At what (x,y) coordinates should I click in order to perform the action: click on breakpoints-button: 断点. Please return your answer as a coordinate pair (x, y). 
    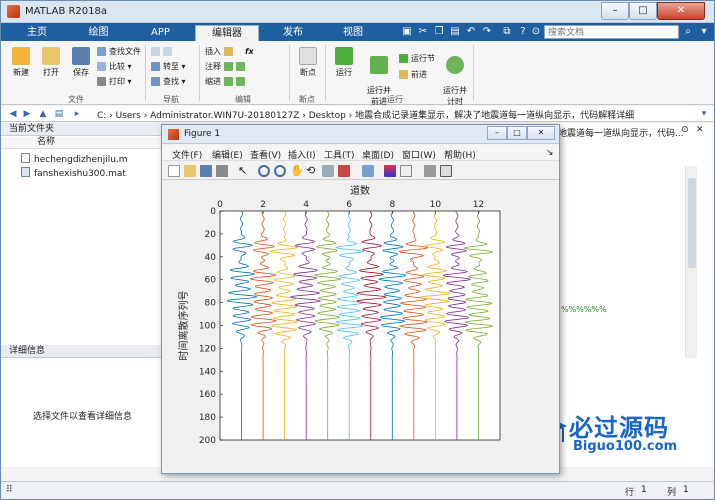
    Looking at the image, I should click on (308, 62).